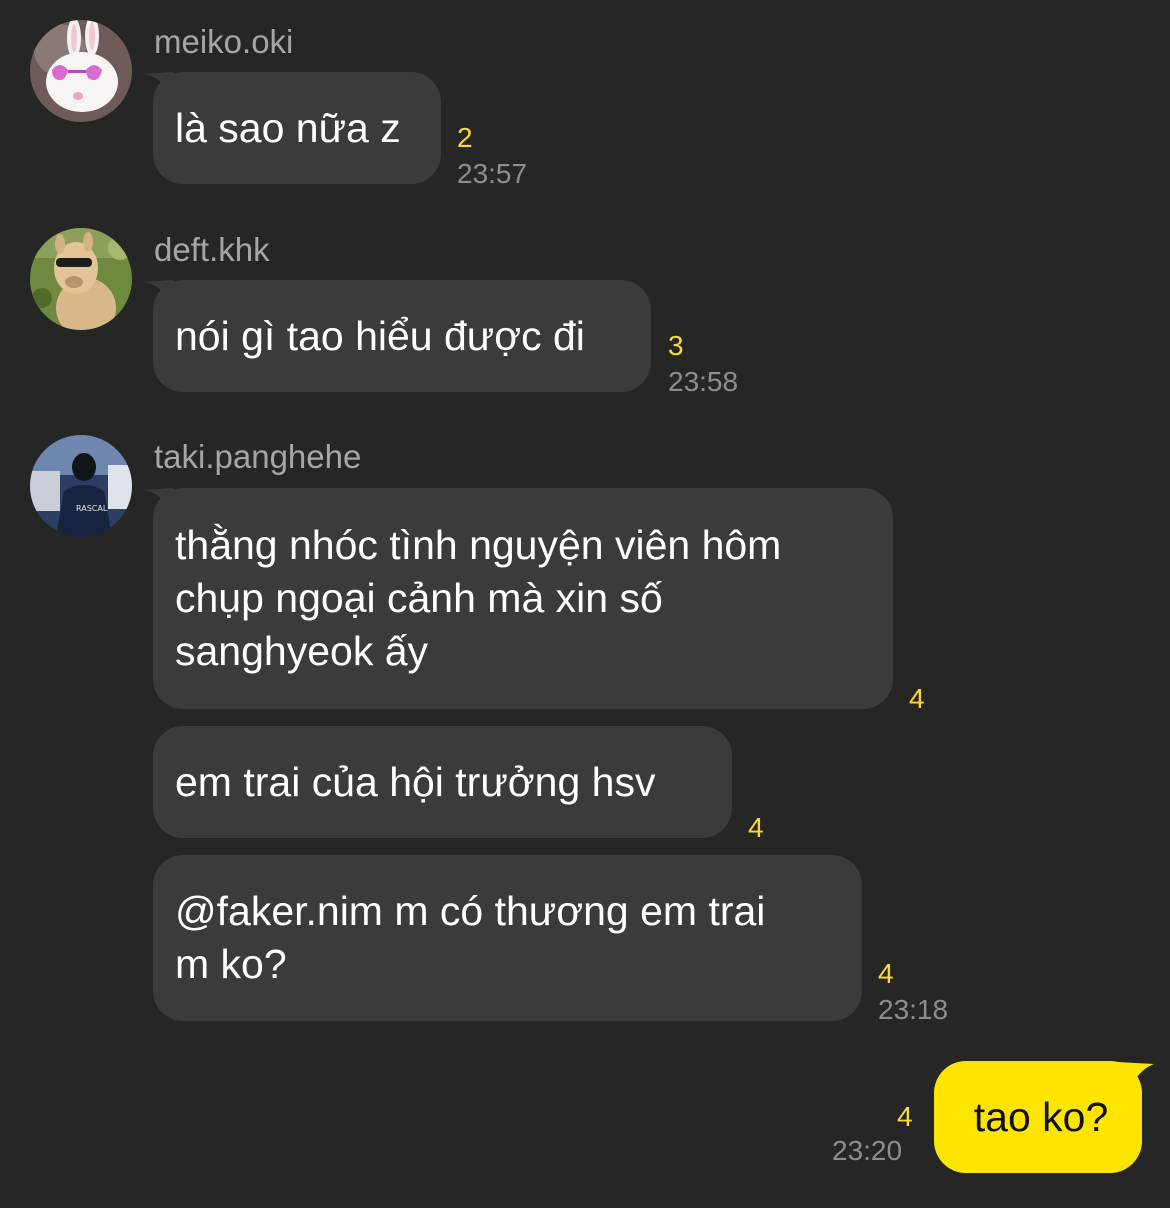  I want to click on avatar-meiko-oki, so click(81, 71).